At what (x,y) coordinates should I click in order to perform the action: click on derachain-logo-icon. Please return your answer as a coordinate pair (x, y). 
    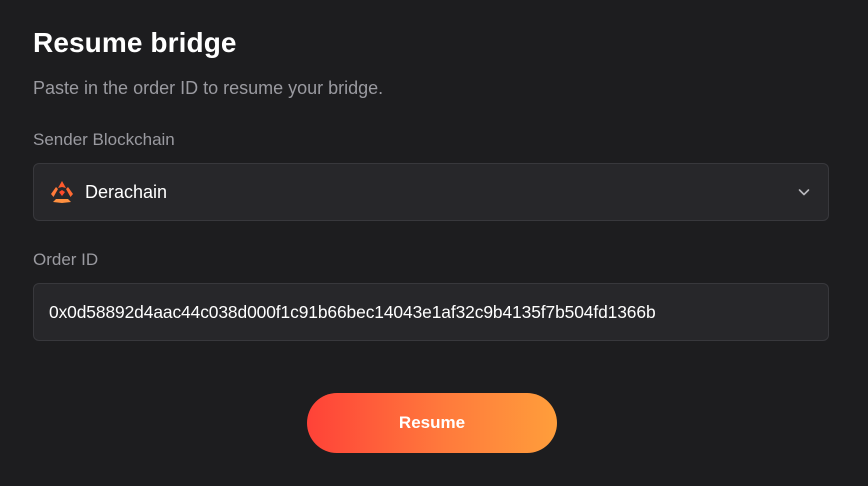
    Looking at the image, I should click on (62, 192).